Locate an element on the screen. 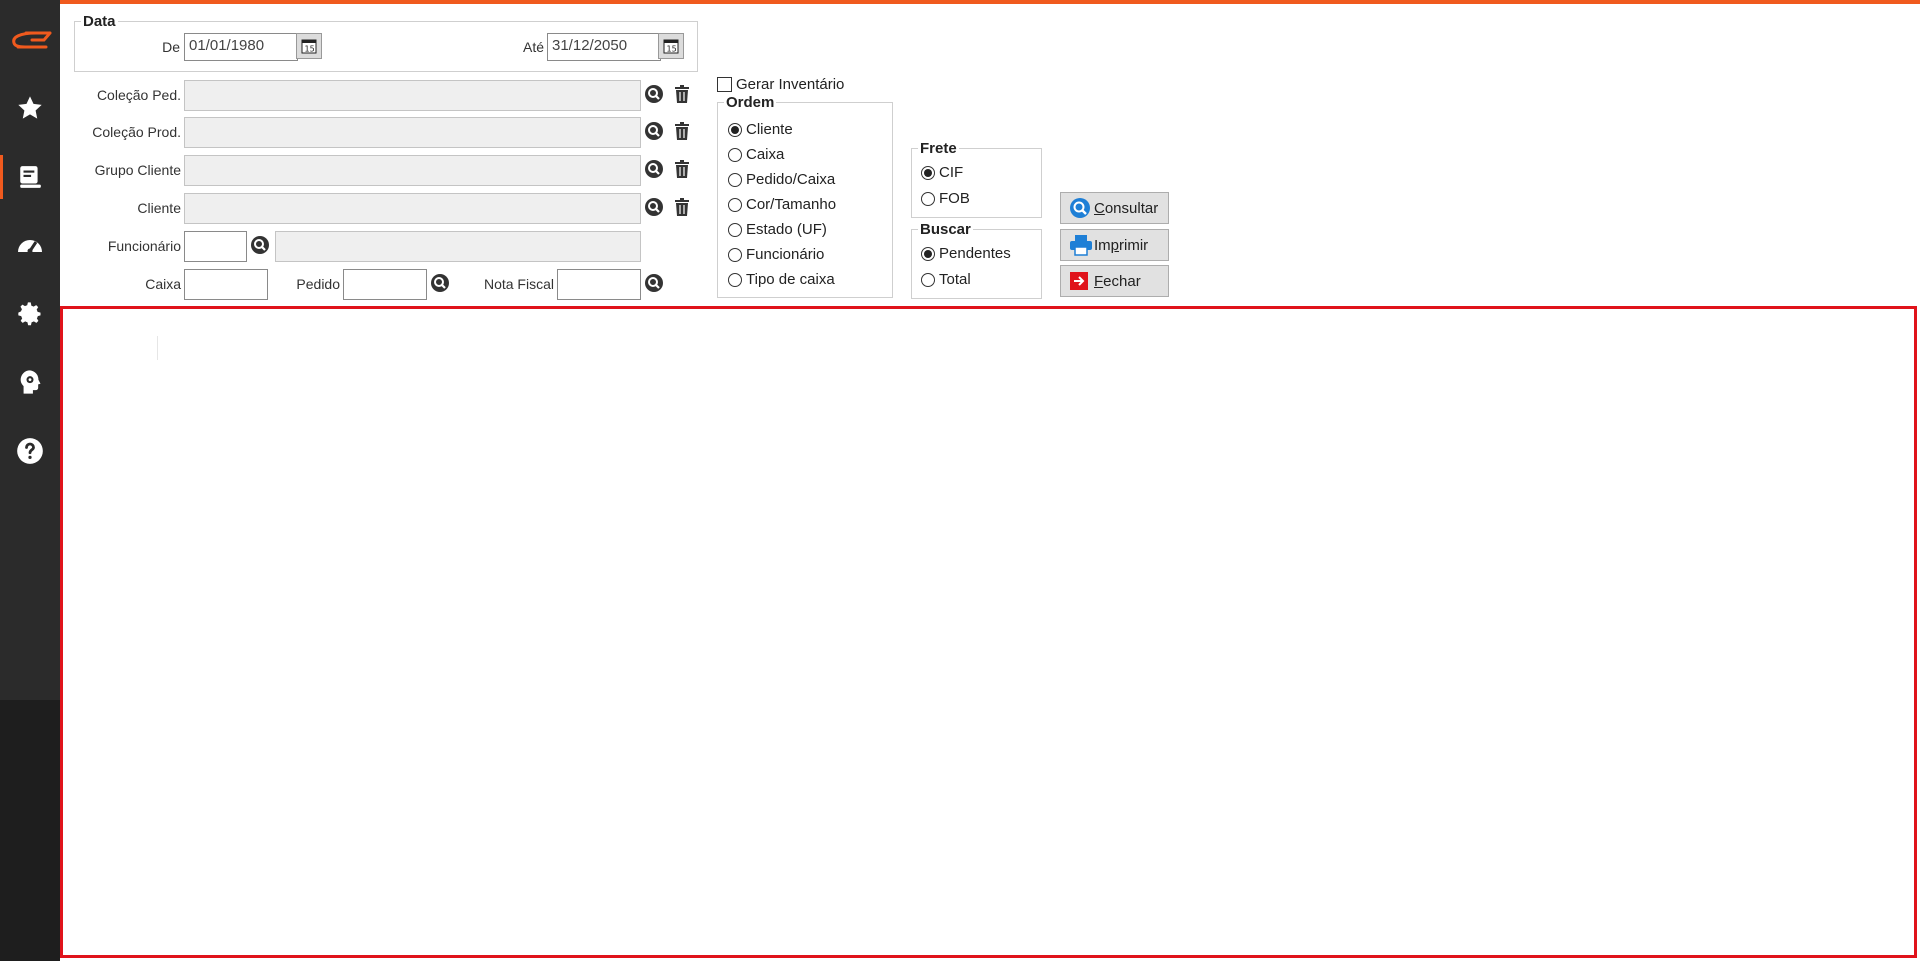 The image size is (1920, 961). gerar-inventario-checkbox: Gerar Inventário is located at coordinates (780, 84).